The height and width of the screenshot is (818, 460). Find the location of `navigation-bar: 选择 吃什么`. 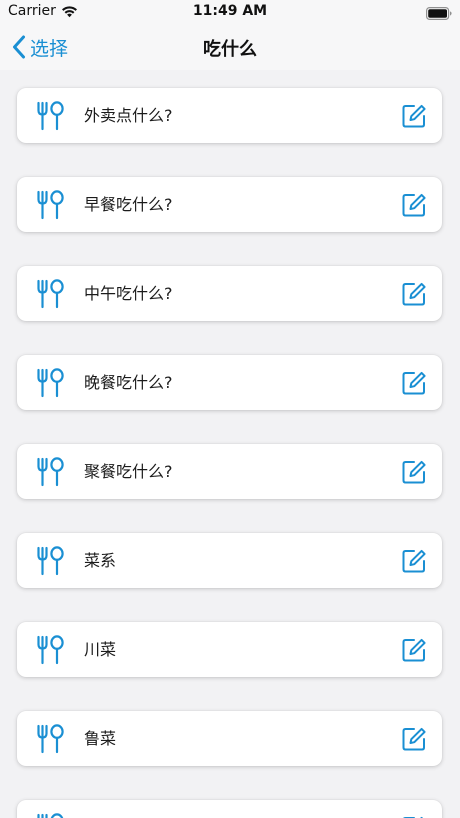

navigation-bar: 选择 吃什么 is located at coordinates (230, 47).